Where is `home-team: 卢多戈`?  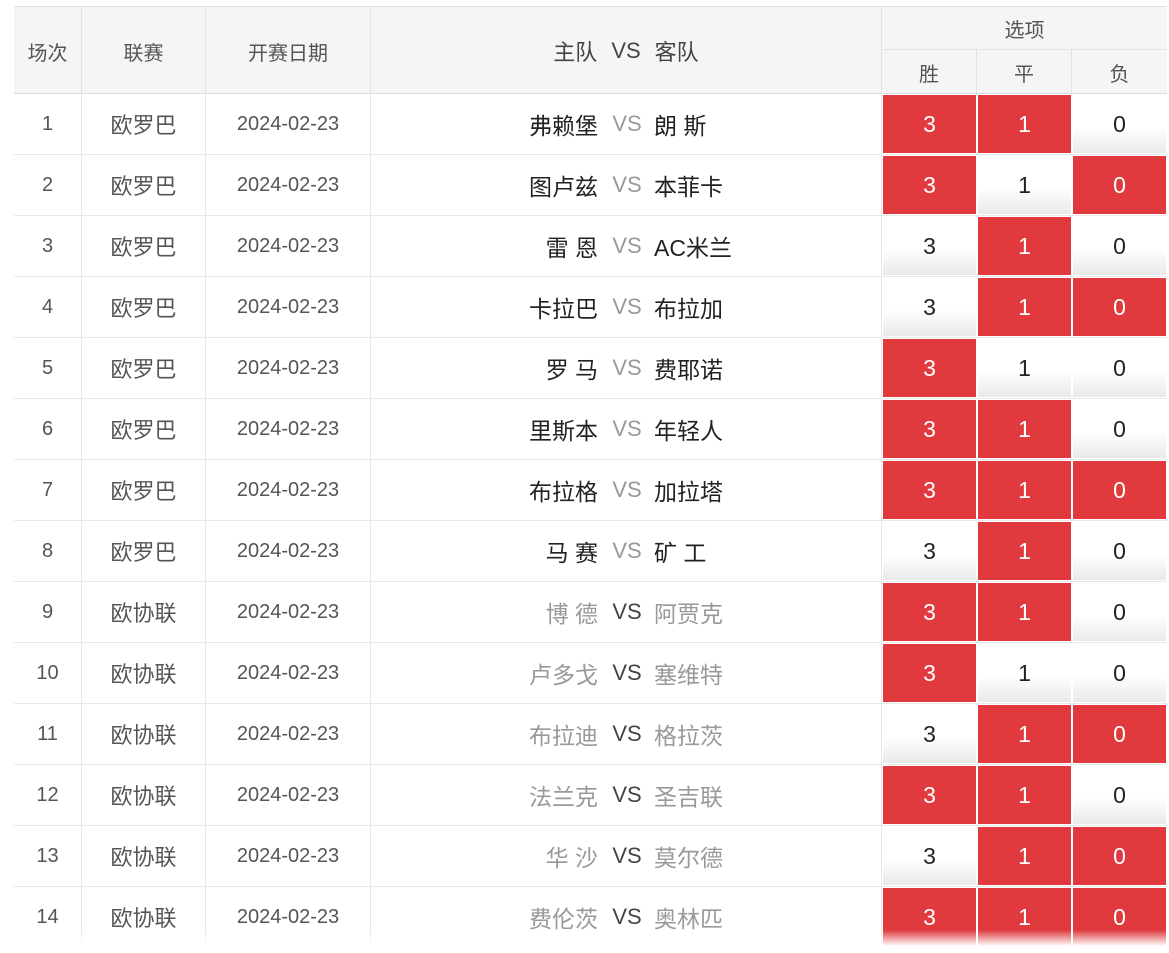
home-team: 卢多戈 is located at coordinates (563, 675).